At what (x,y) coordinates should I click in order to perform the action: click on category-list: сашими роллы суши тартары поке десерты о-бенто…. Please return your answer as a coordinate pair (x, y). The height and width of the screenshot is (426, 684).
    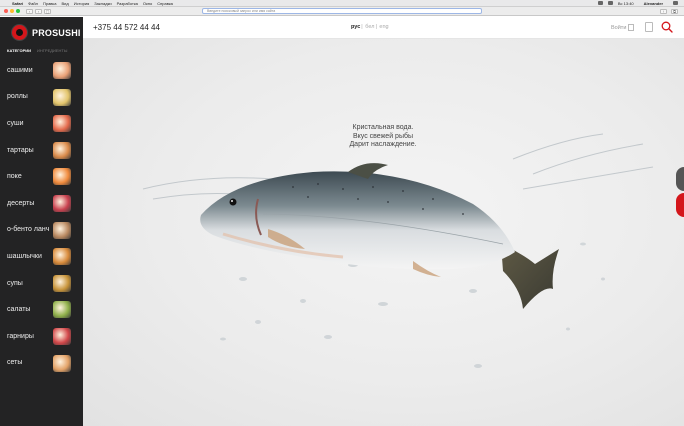
    Looking at the image, I should click on (41, 216).